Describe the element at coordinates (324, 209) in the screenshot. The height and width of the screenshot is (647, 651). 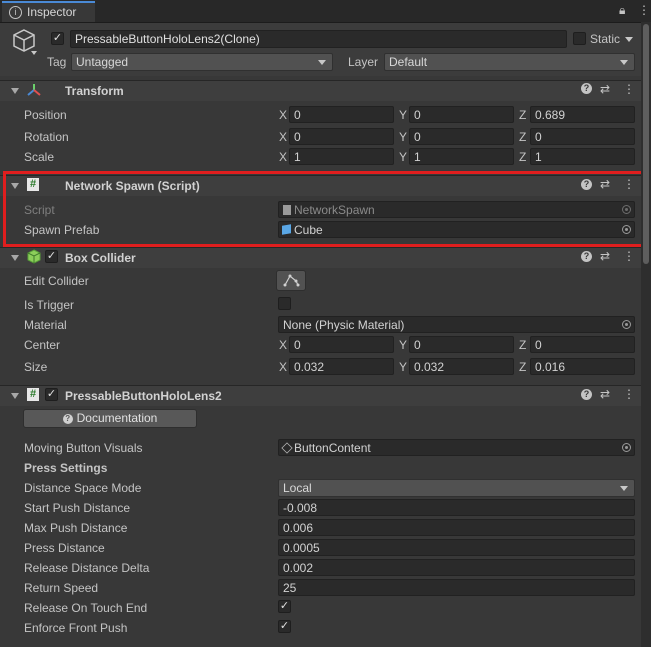
I see `highlight-box` at that location.